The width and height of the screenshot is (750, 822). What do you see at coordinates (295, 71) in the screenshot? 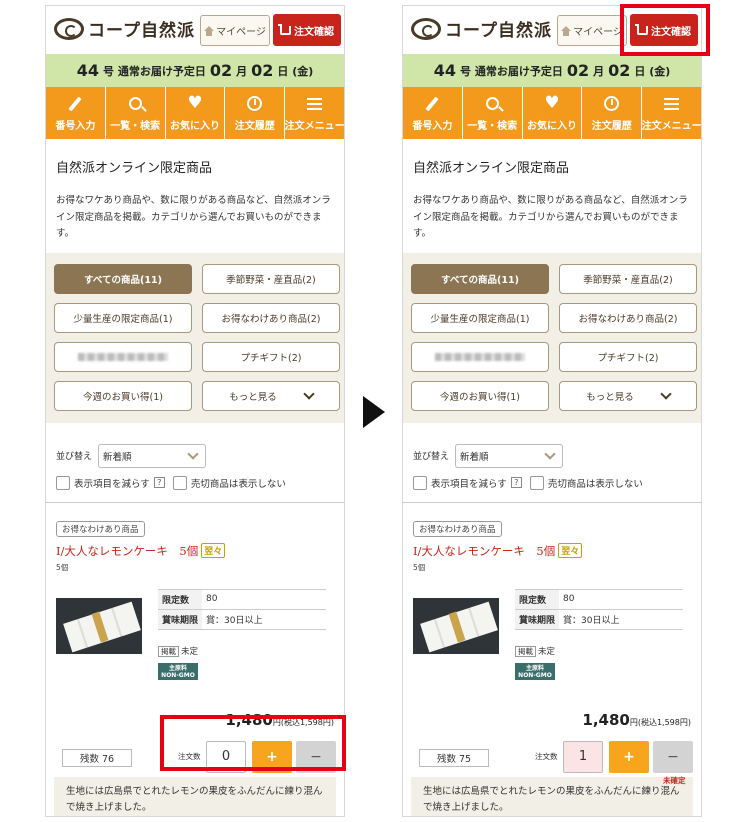
I see `day-suffix: 日 (金)` at bounding box center [295, 71].